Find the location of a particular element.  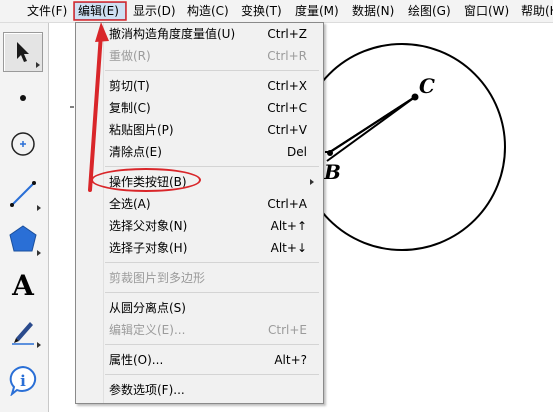

marker-pen-icon is located at coordinates (23, 333).